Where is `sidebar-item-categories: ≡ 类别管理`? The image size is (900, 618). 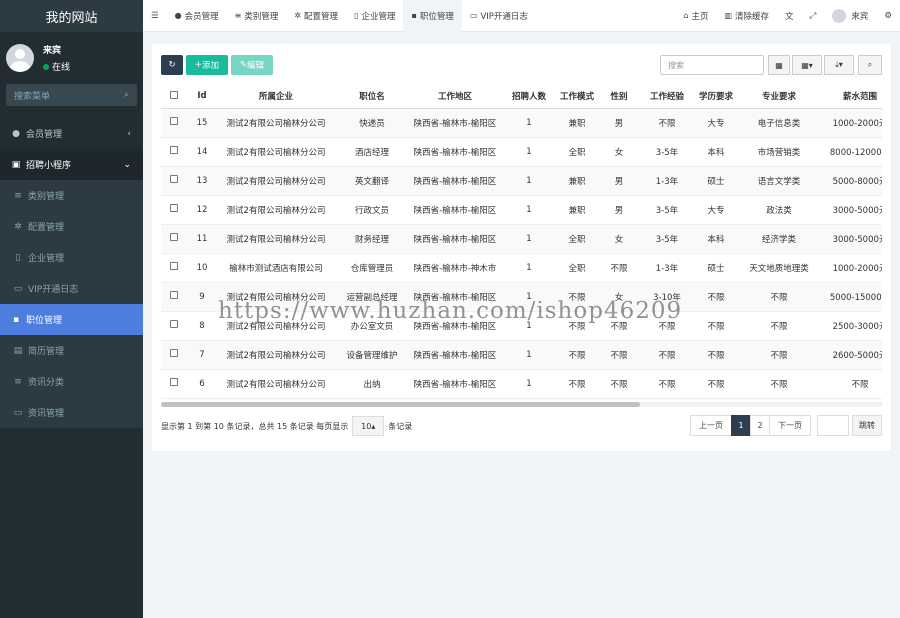 sidebar-item-categories: ≡ 类别管理 is located at coordinates (71, 195).